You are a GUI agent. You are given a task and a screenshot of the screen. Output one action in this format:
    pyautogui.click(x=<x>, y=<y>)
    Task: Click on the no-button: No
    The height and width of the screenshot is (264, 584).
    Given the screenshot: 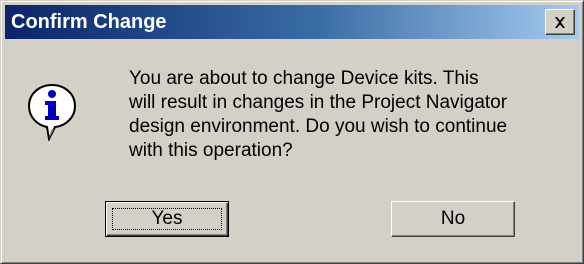 What is the action you would take?
    pyautogui.click(x=453, y=219)
    